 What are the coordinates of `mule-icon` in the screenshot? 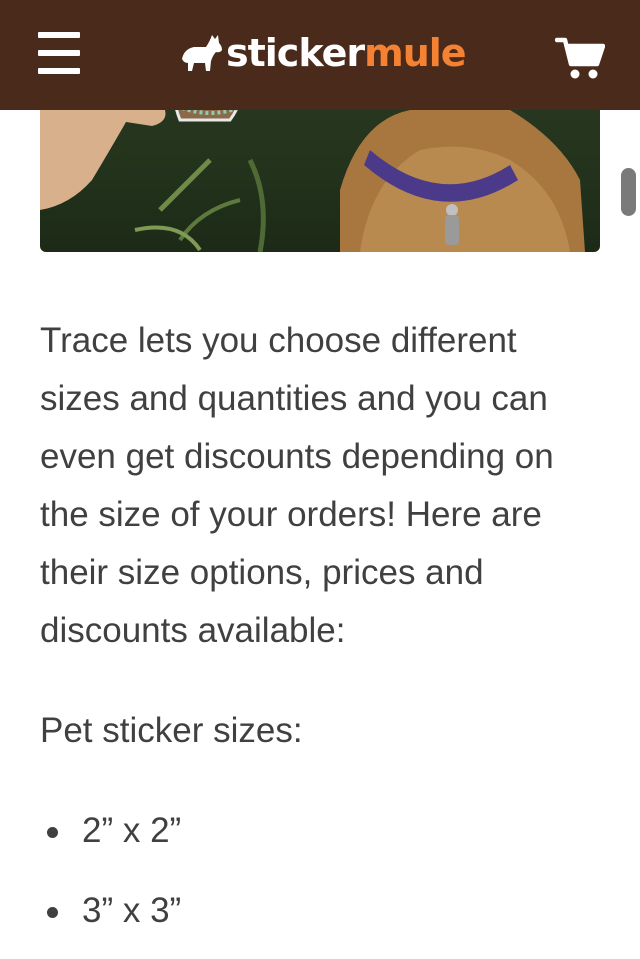 It's located at (202, 53).